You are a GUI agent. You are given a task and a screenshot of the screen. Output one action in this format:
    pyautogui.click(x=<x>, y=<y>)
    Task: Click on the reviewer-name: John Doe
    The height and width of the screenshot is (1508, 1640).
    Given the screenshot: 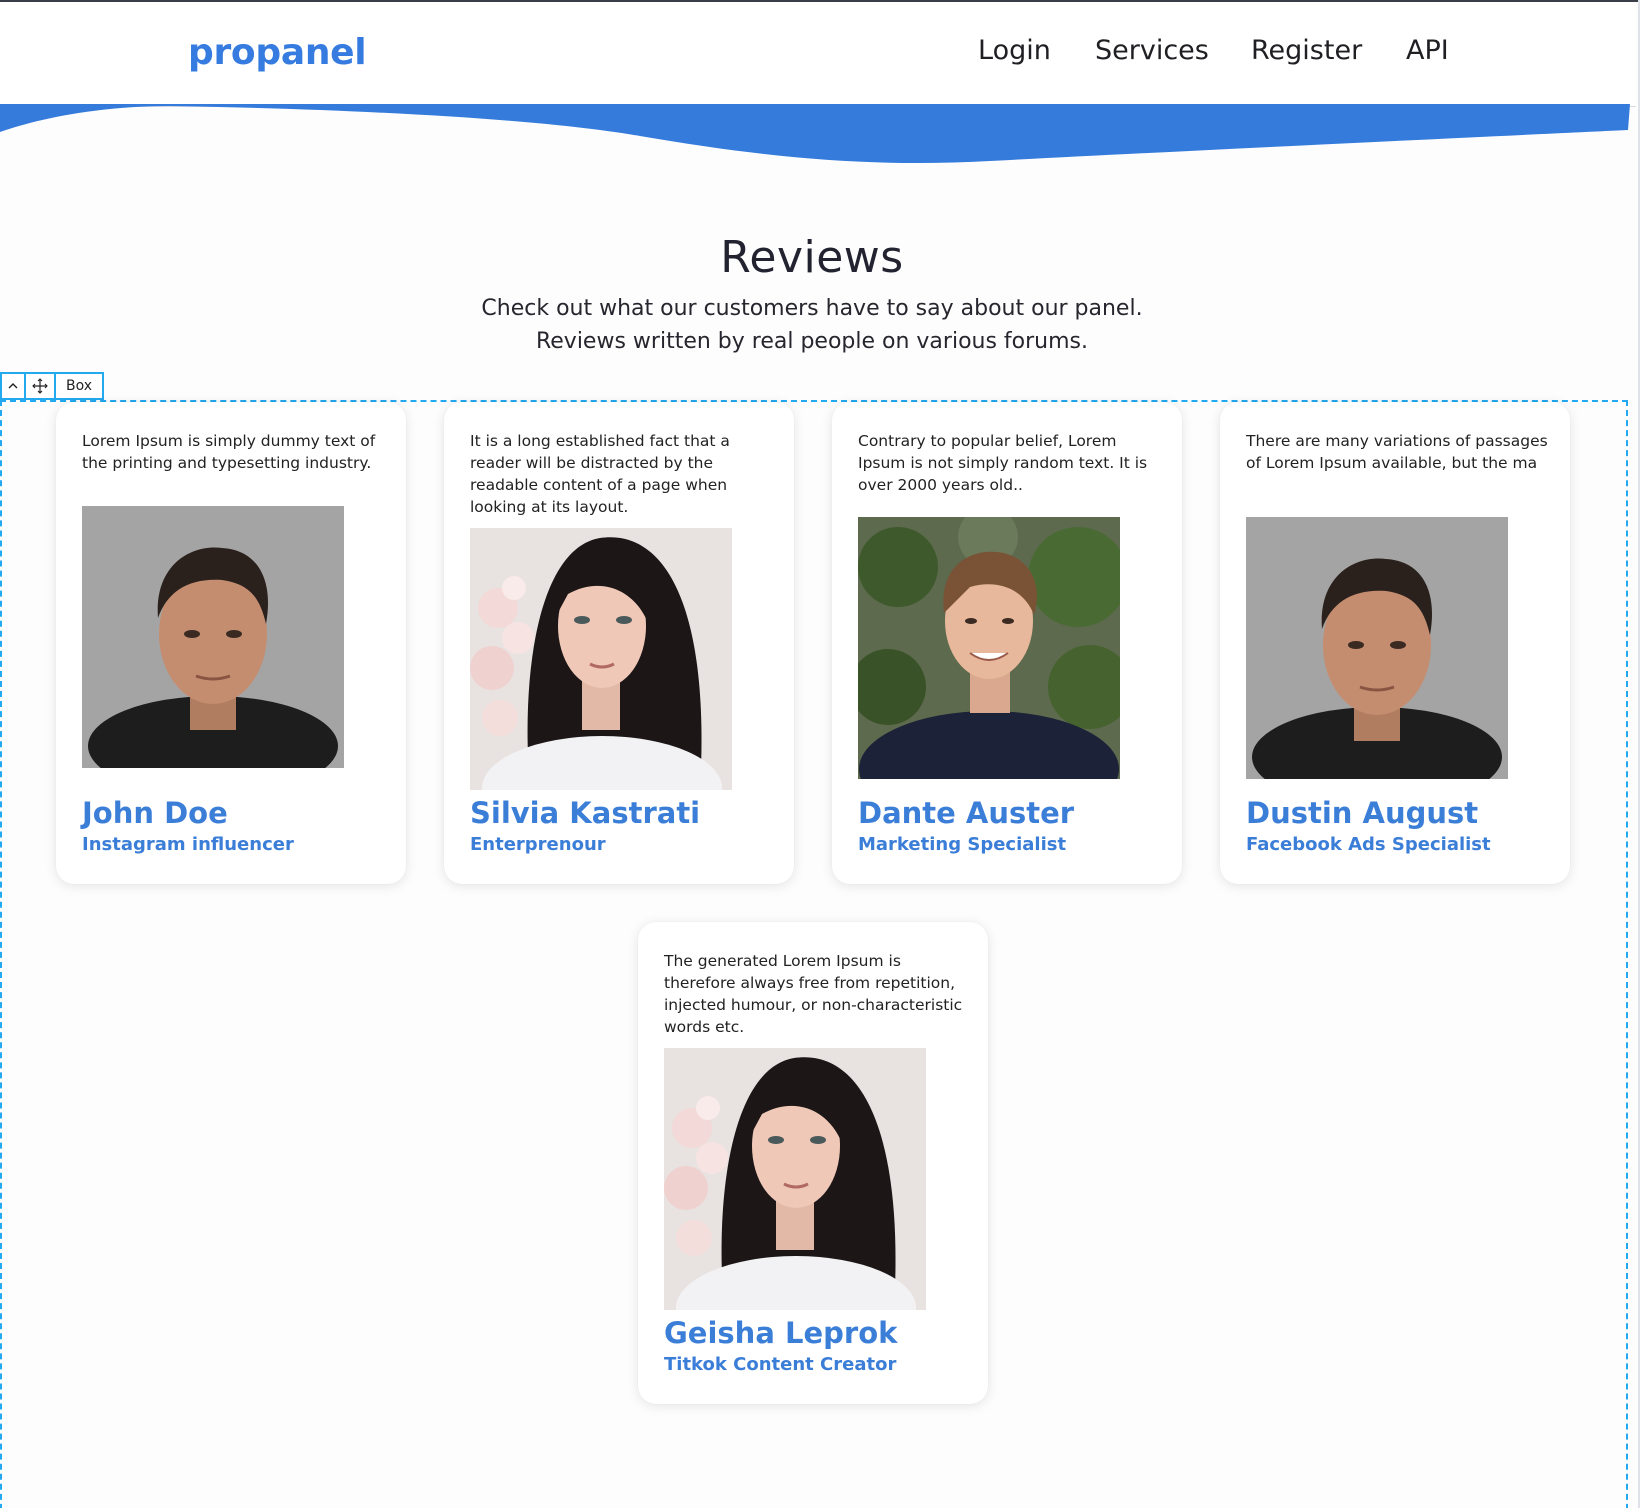 What is the action you would take?
    pyautogui.click(x=155, y=813)
    